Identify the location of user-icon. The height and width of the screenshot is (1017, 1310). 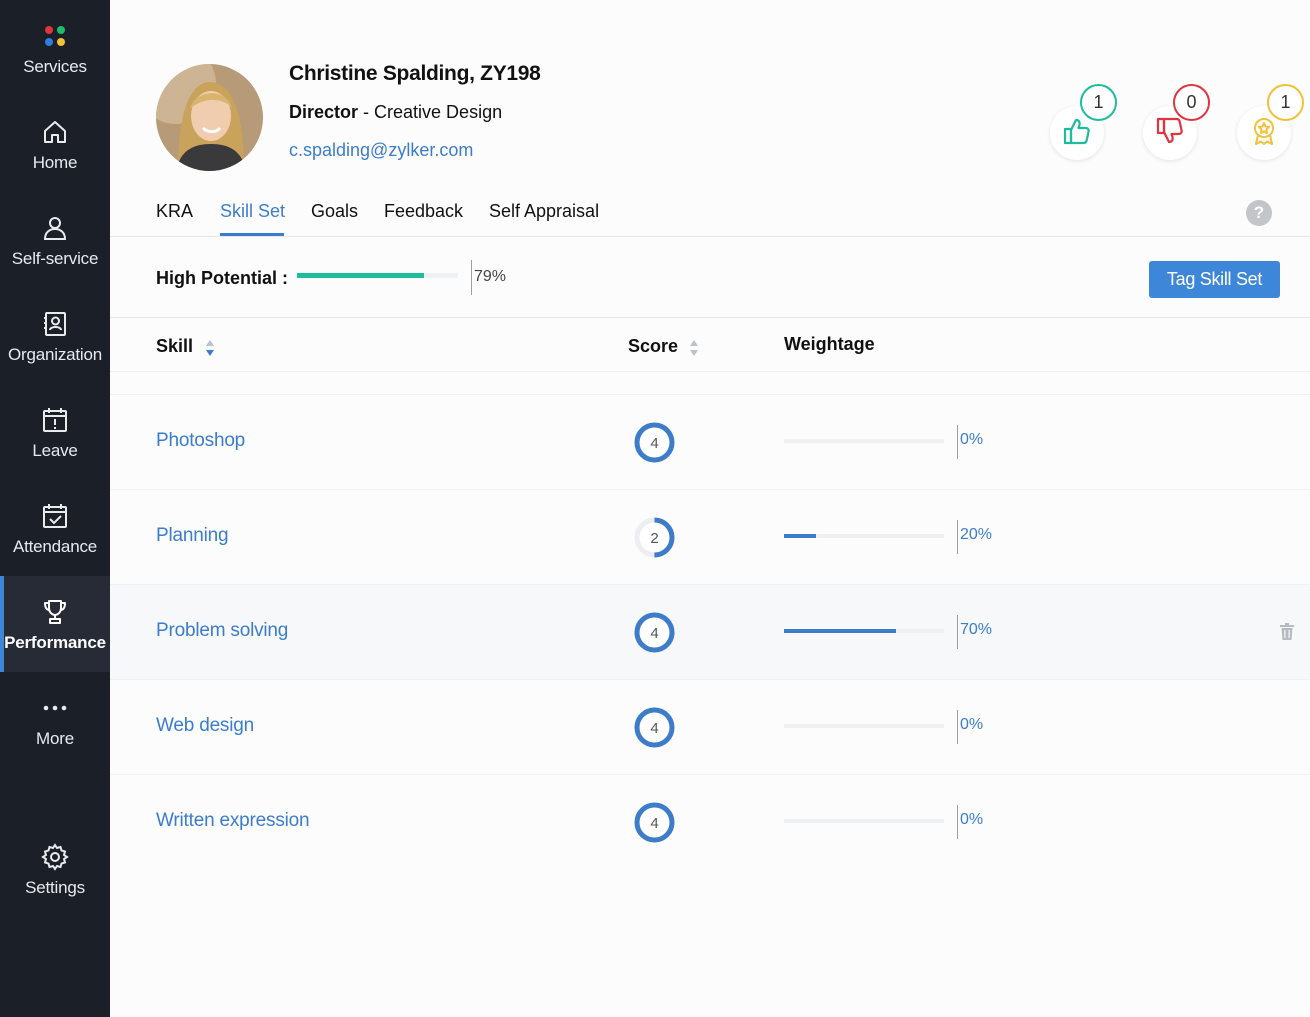
(55, 228).